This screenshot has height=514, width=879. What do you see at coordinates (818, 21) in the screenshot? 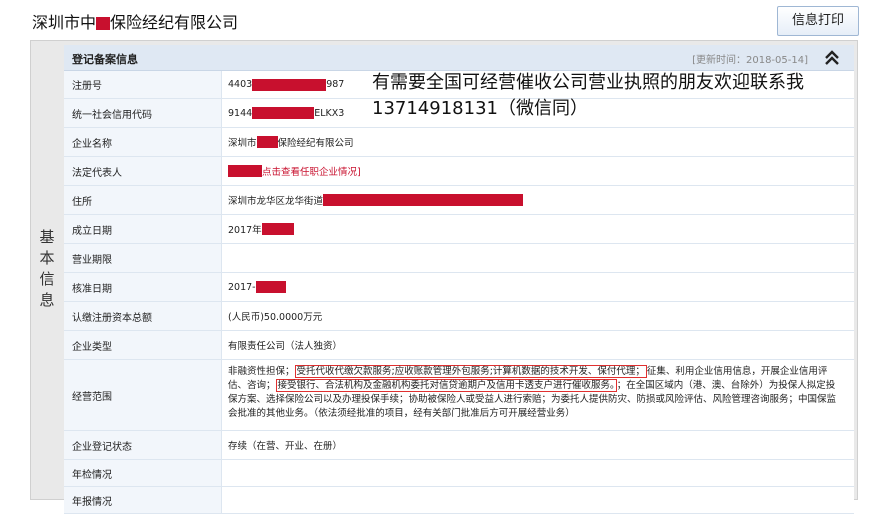
I see `print-info-button: 信息打印` at bounding box center [818, 21].